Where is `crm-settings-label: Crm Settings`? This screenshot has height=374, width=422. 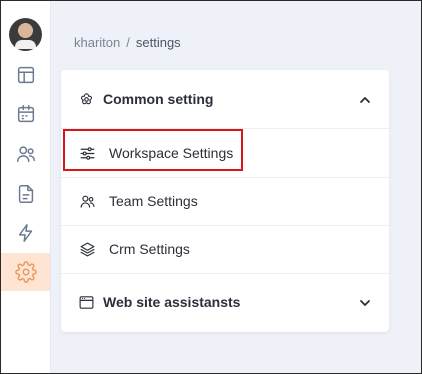 crm-settings-label: Crm Settings is located at coordinates (149, 249).